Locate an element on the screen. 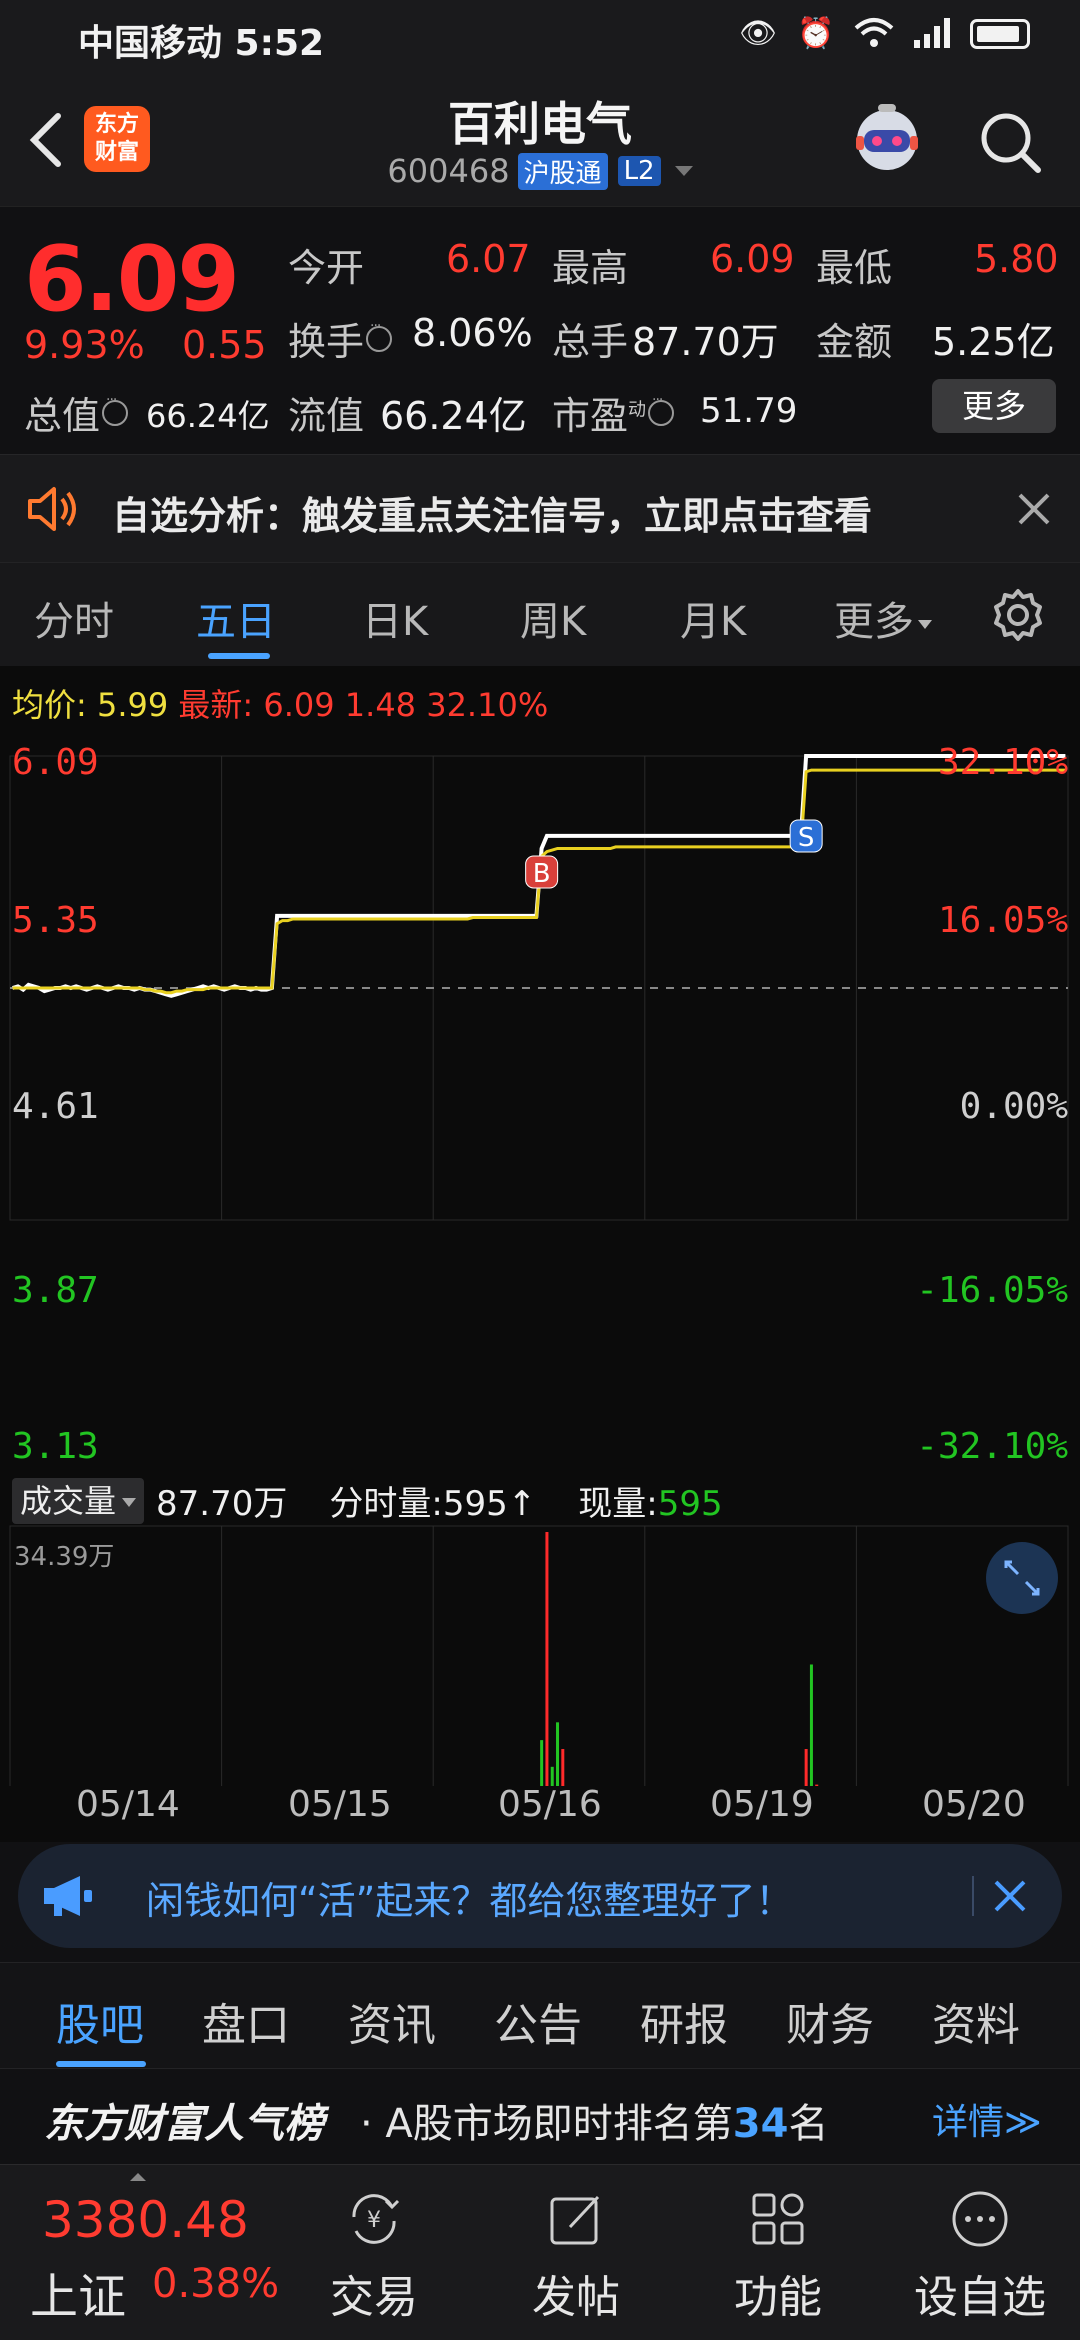 The width and height of the screenshot is (1080, 2340). x-tick-date: 05/16 is located at coordinates (550, 1804).